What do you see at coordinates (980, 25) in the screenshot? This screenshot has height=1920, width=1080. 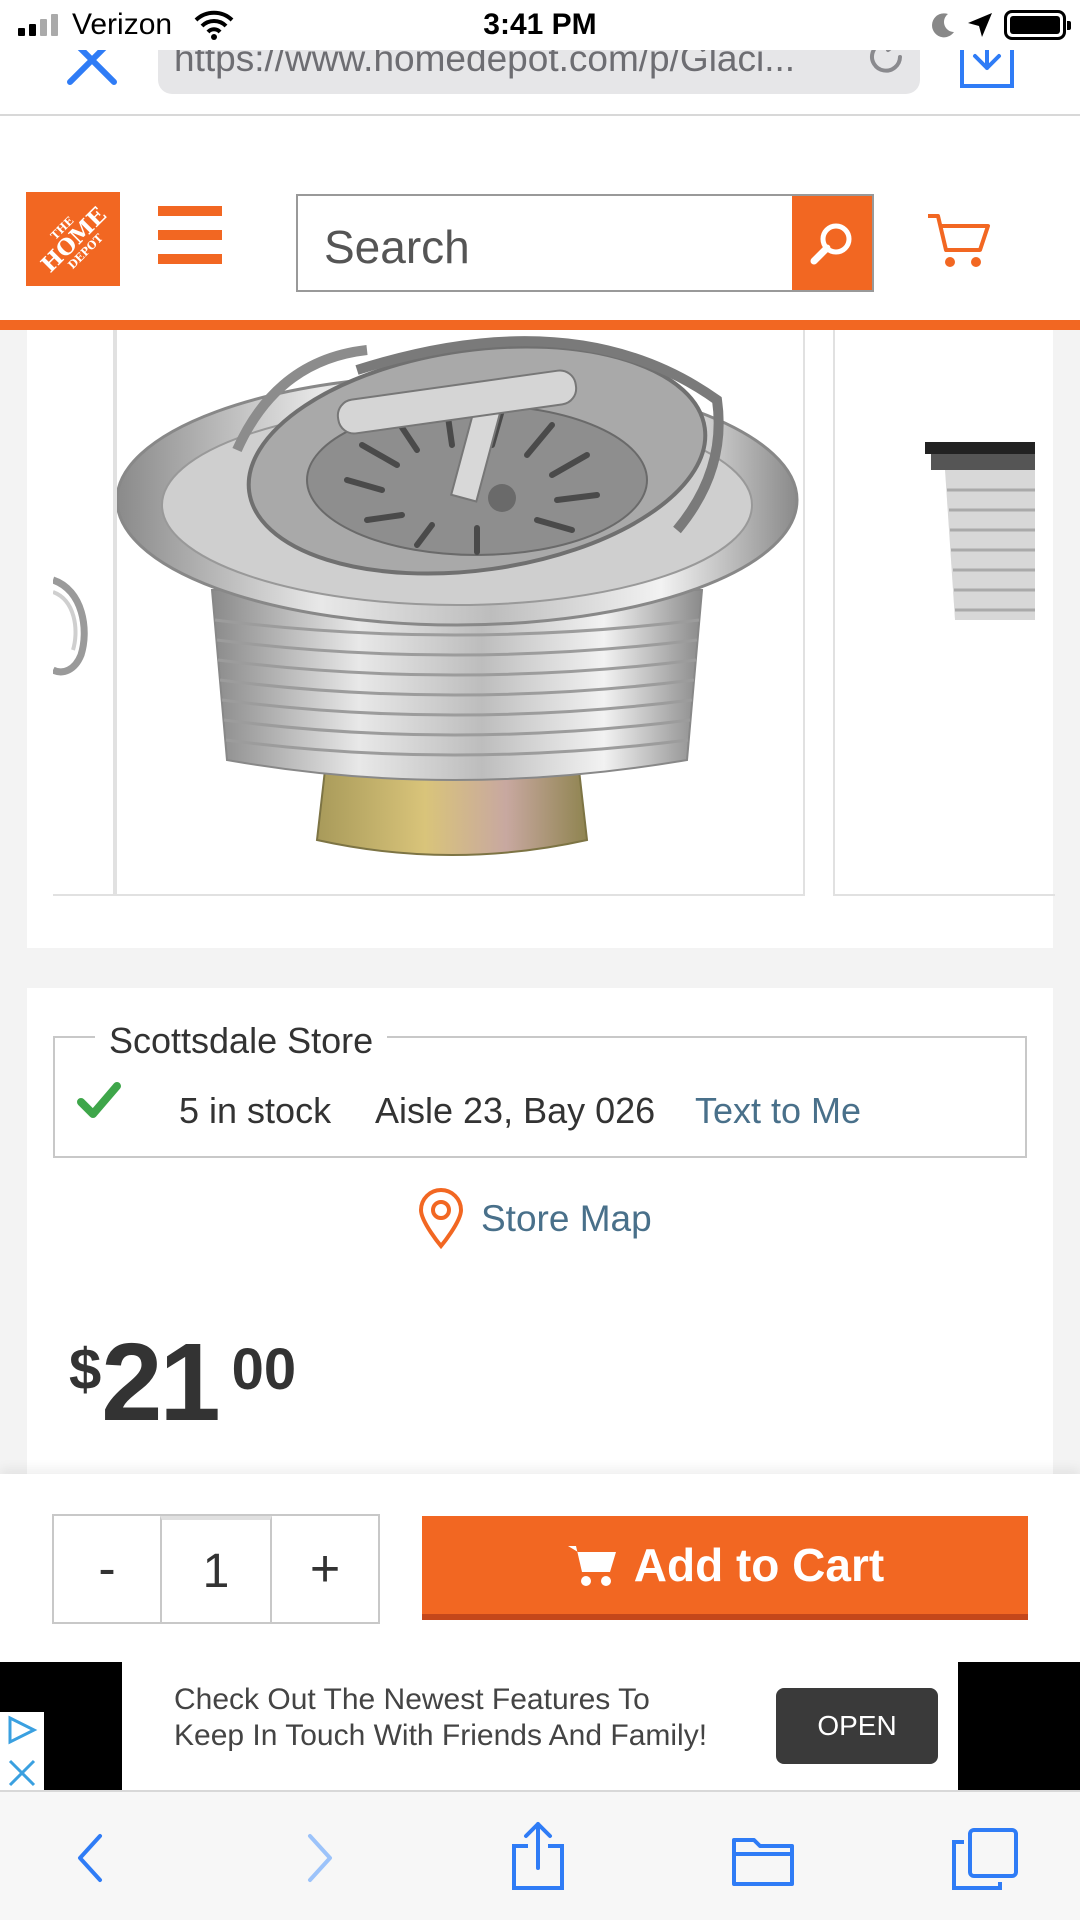 I see `location-arrow-icon` at bounding box center [980, 25].